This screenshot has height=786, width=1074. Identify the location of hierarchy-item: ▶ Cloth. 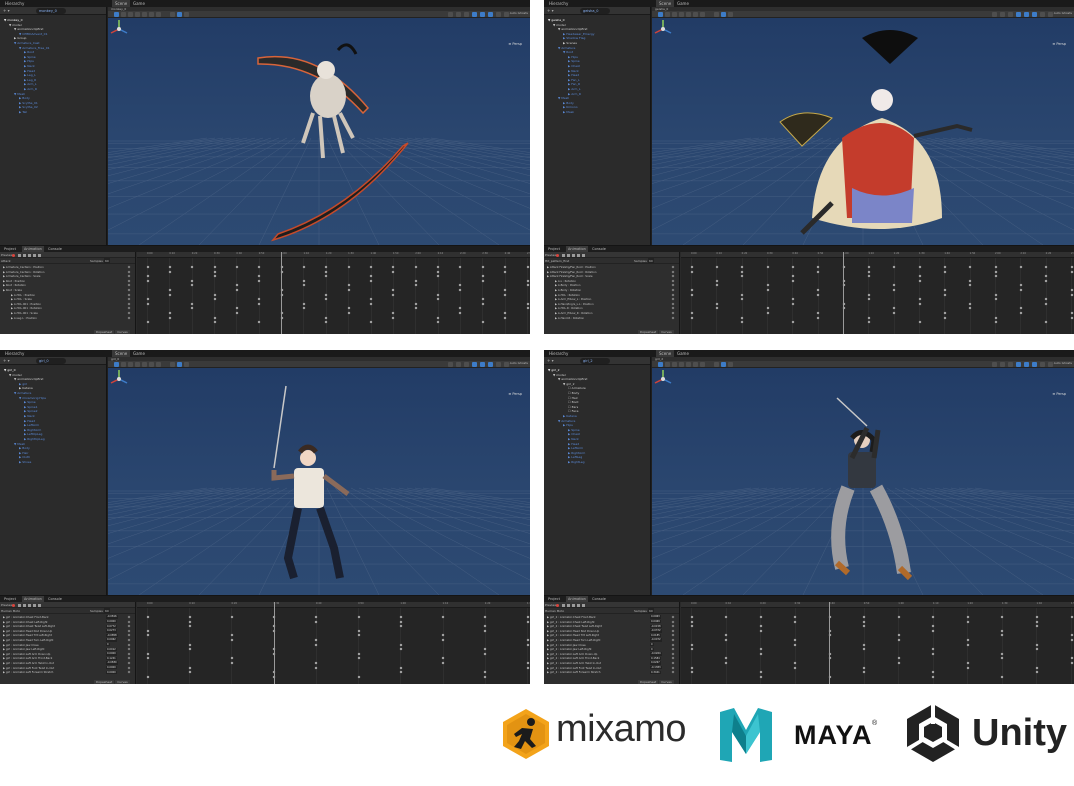
(24, 457).